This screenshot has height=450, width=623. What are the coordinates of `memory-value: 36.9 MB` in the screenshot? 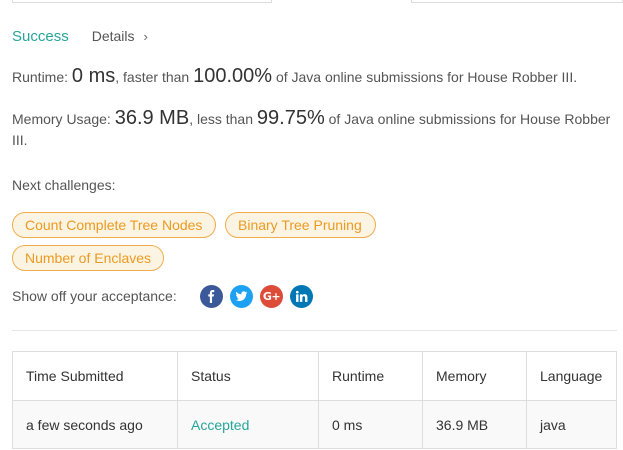 It's located at (152, 118).